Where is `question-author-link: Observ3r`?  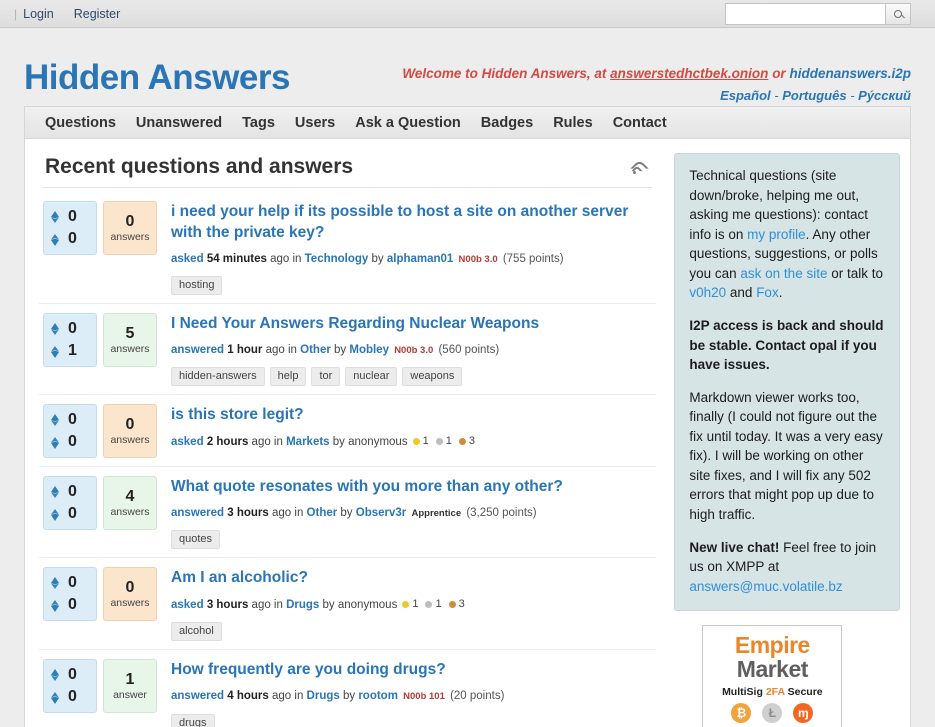
question-author-link: Observ3r is located at coordinates (381, 513).